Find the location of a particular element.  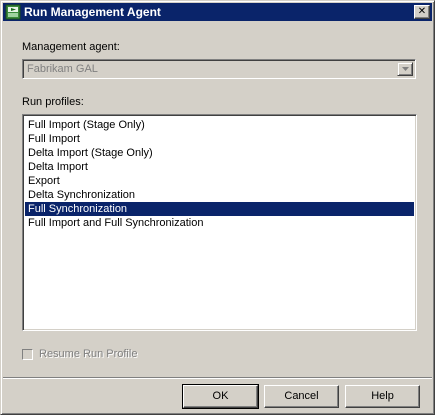

ok-button: OK is located at coordinates (220, 396).